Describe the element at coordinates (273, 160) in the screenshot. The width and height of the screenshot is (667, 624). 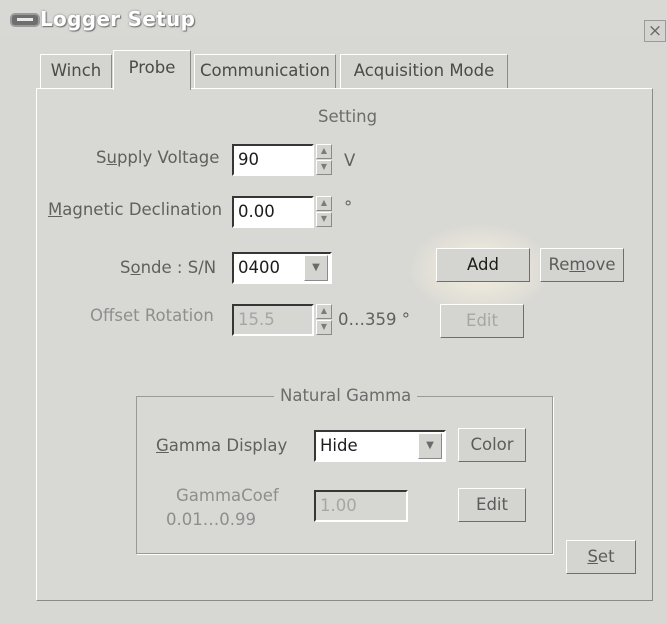
I see `supply-voltage-field: 90` at that location.